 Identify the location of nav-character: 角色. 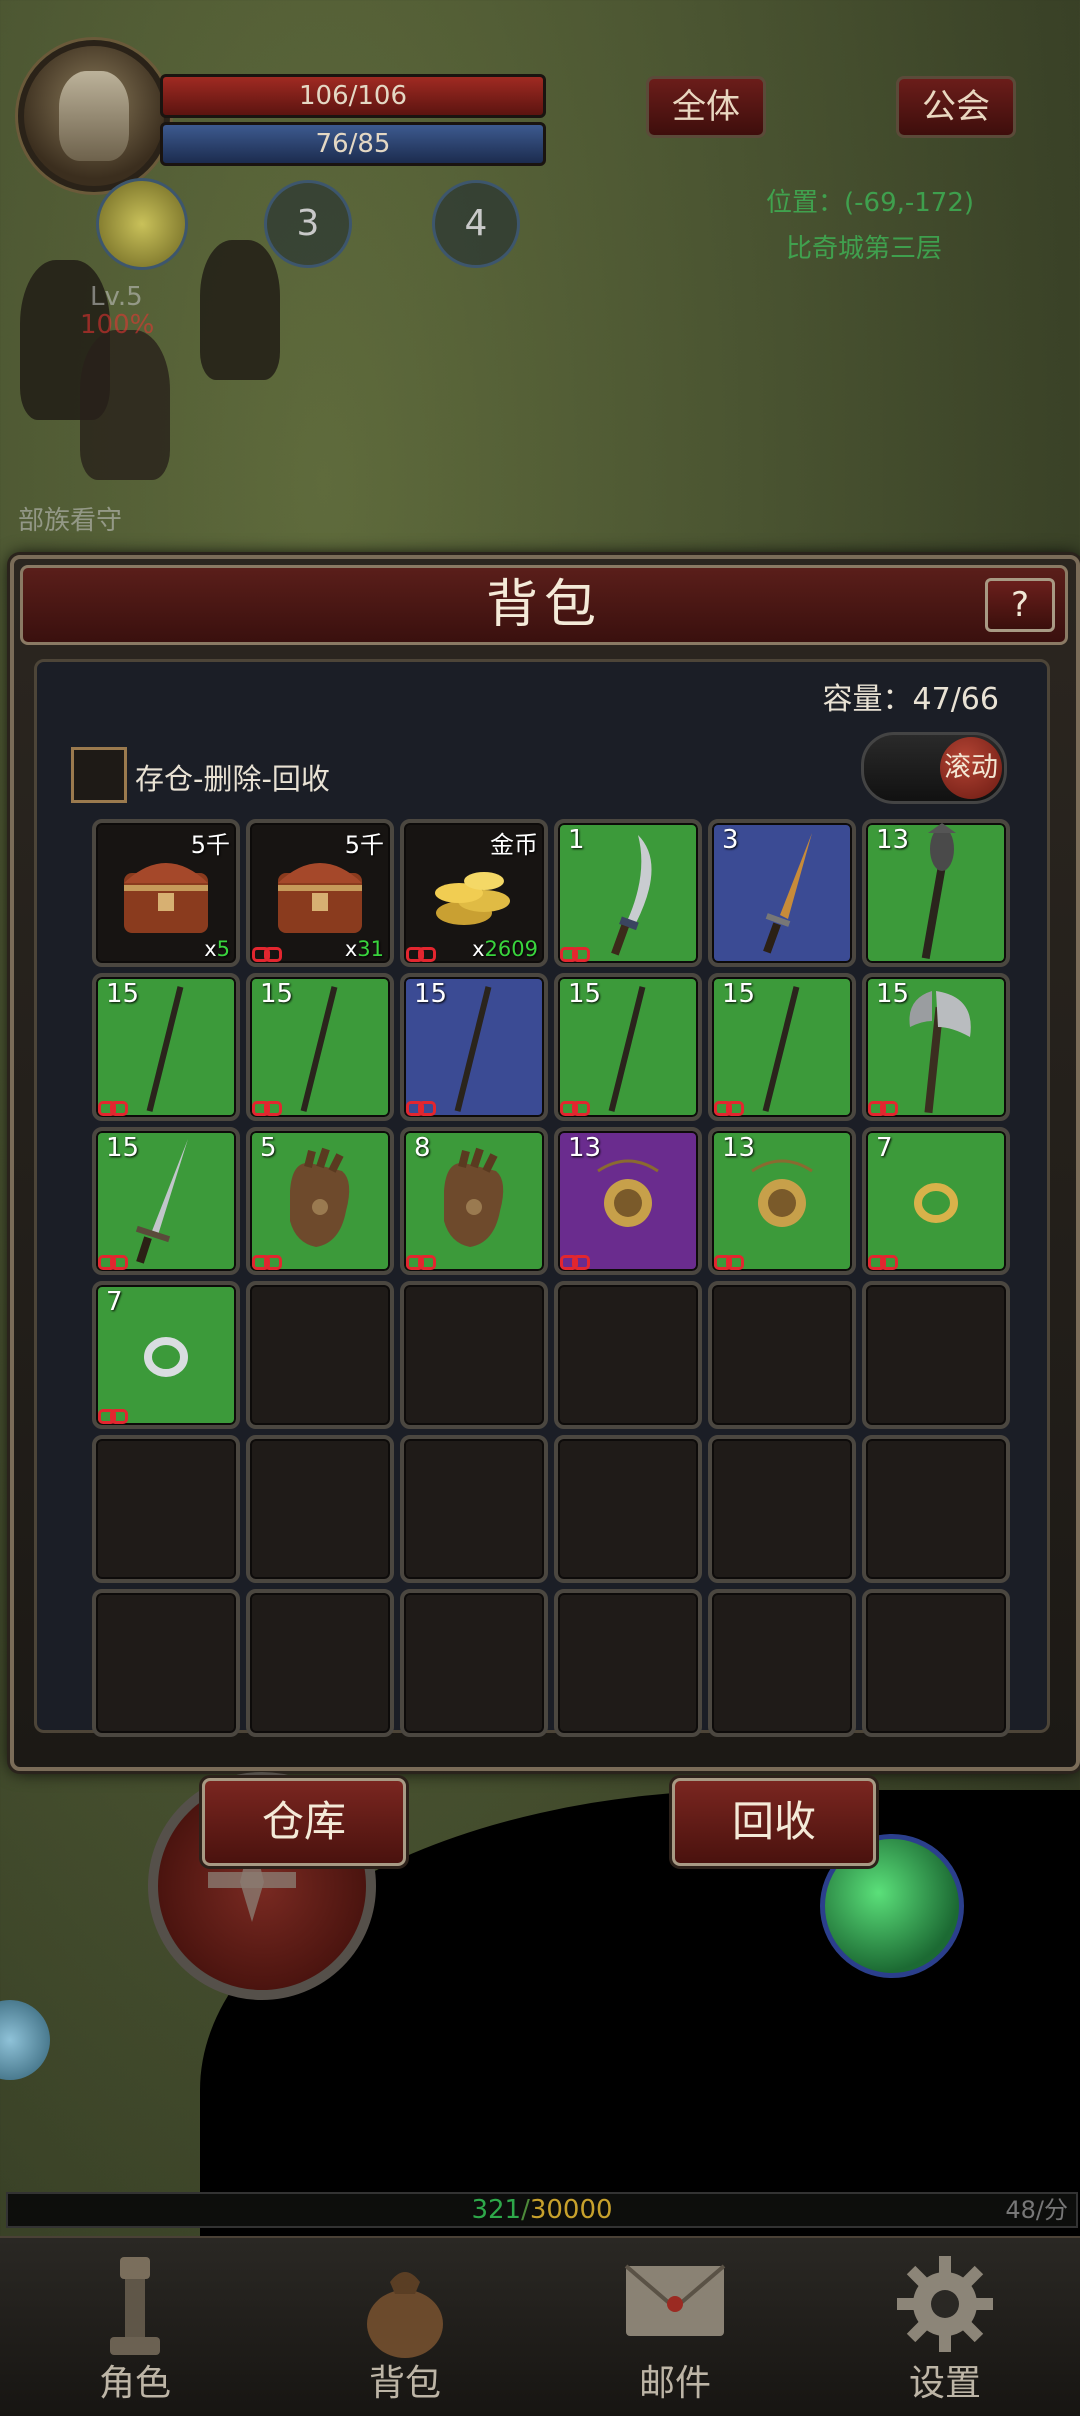
(135, 2327).